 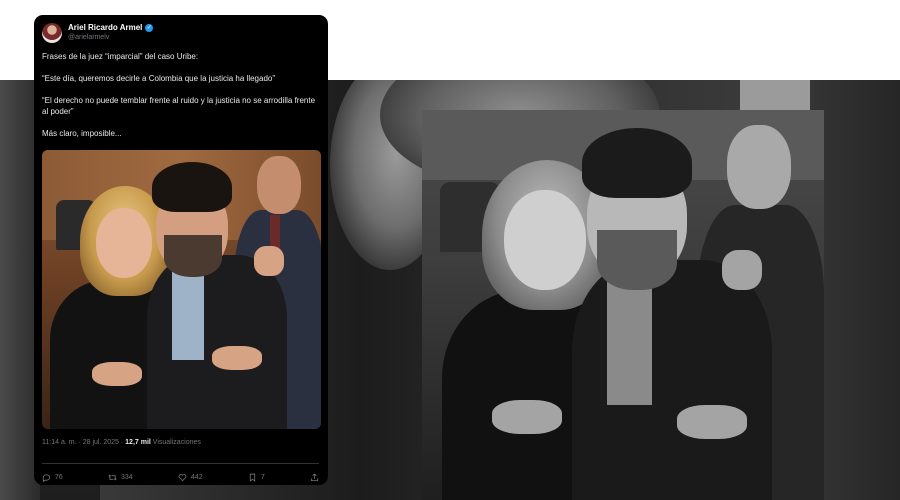 I want to click on author-block: Ariel Ricardo Armel ✓ @arielarmelv, so click(x=111, y=33).